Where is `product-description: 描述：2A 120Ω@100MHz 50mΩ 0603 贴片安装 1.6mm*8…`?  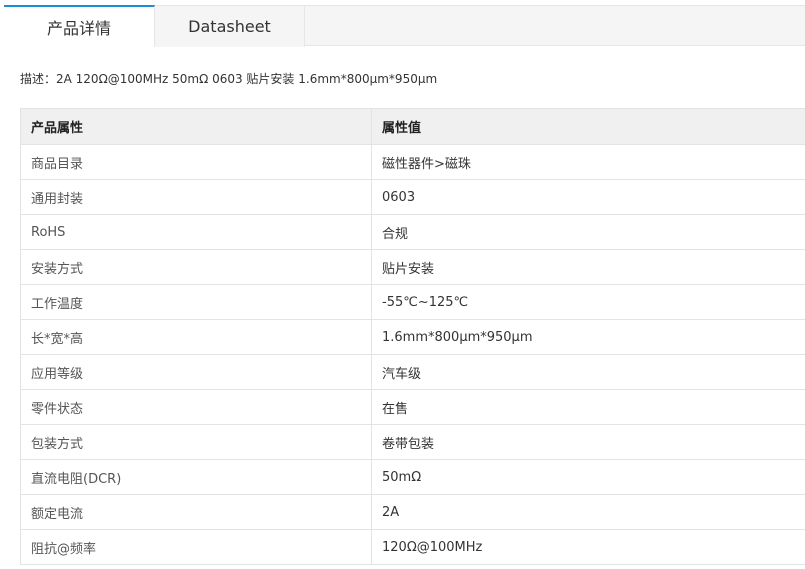 product-description: 描述：2A 120Ω@100MHz 50mΩ 0603 贴片安装 1.6mm*8… is located at coordinates (229, 79).